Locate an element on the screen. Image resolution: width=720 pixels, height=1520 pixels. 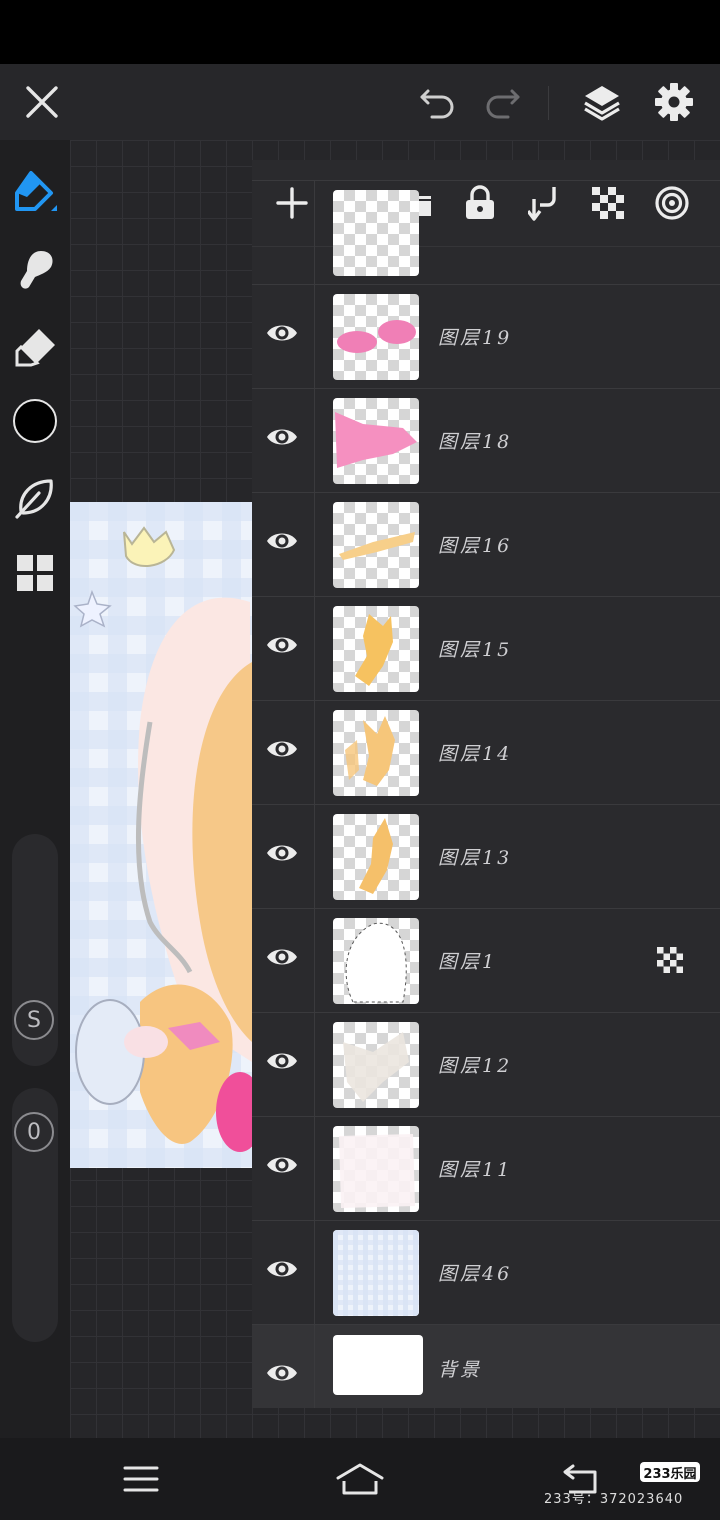
settings-button is located at coordinates (674, 102).